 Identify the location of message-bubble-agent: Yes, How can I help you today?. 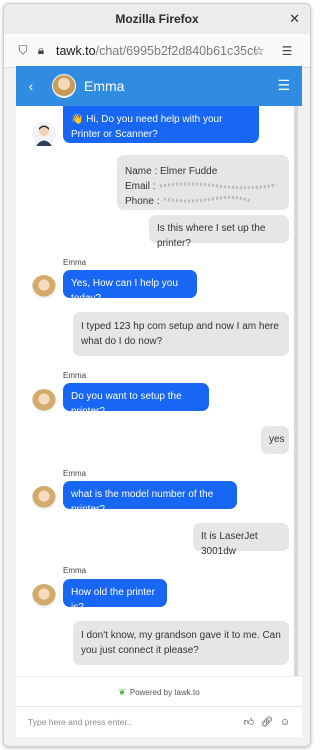
(130, 287).